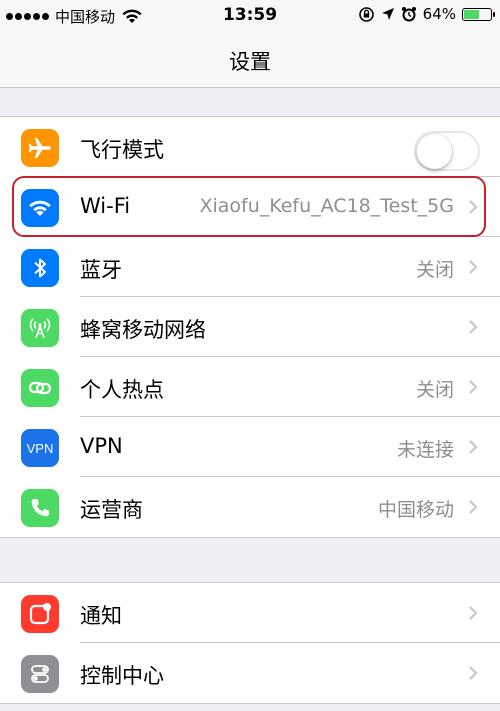  I want to click on navigation-bar: 设置, so click(250, 60).